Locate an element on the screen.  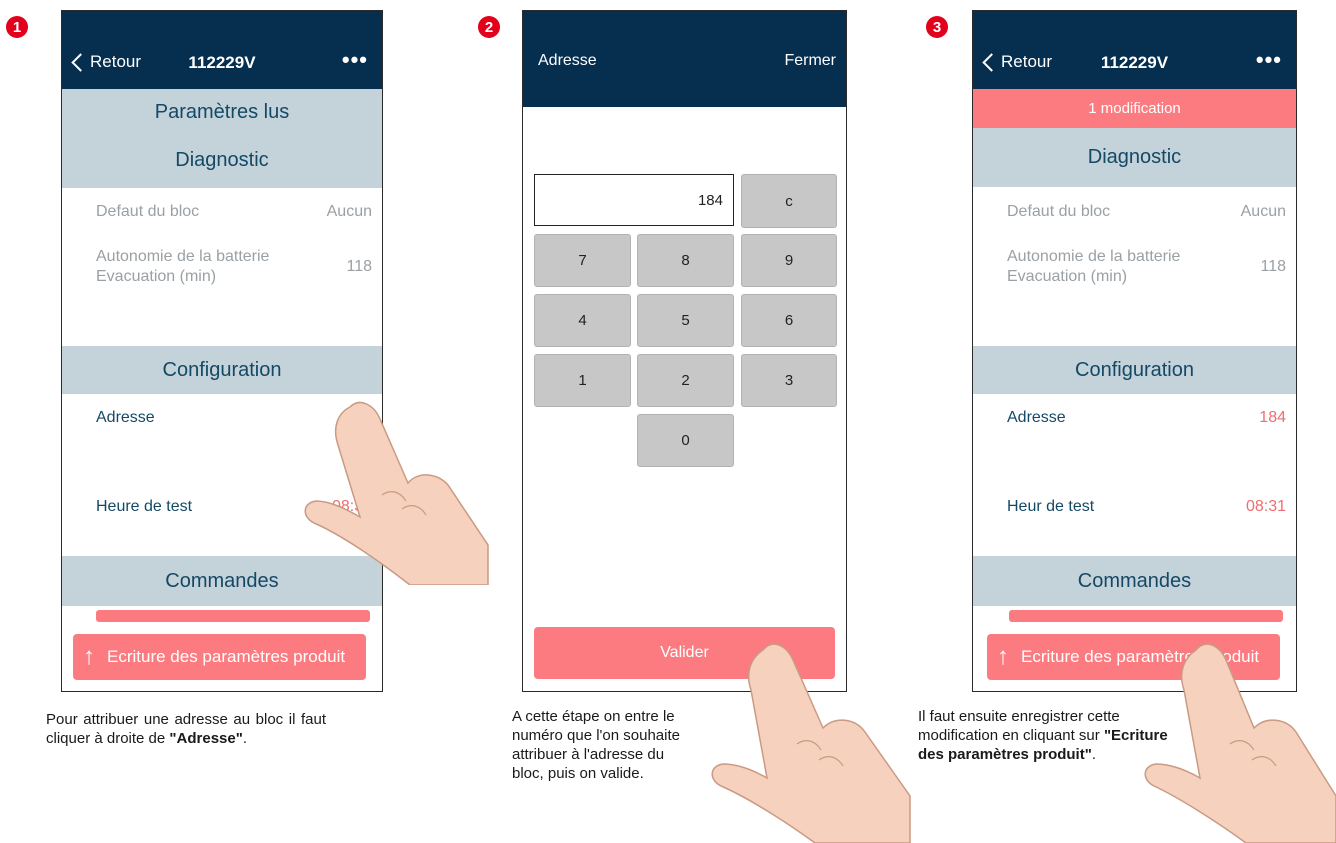
step-badge-1: 1 is located at coordinates (17, 27).